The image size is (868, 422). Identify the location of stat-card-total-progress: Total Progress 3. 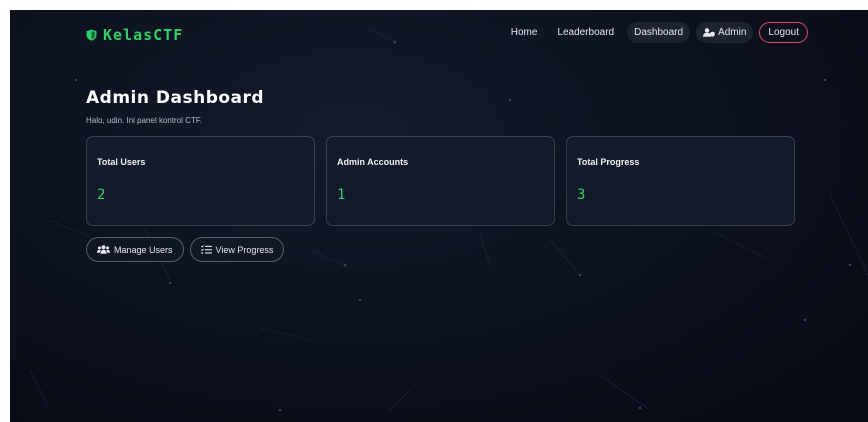
(680, 181).